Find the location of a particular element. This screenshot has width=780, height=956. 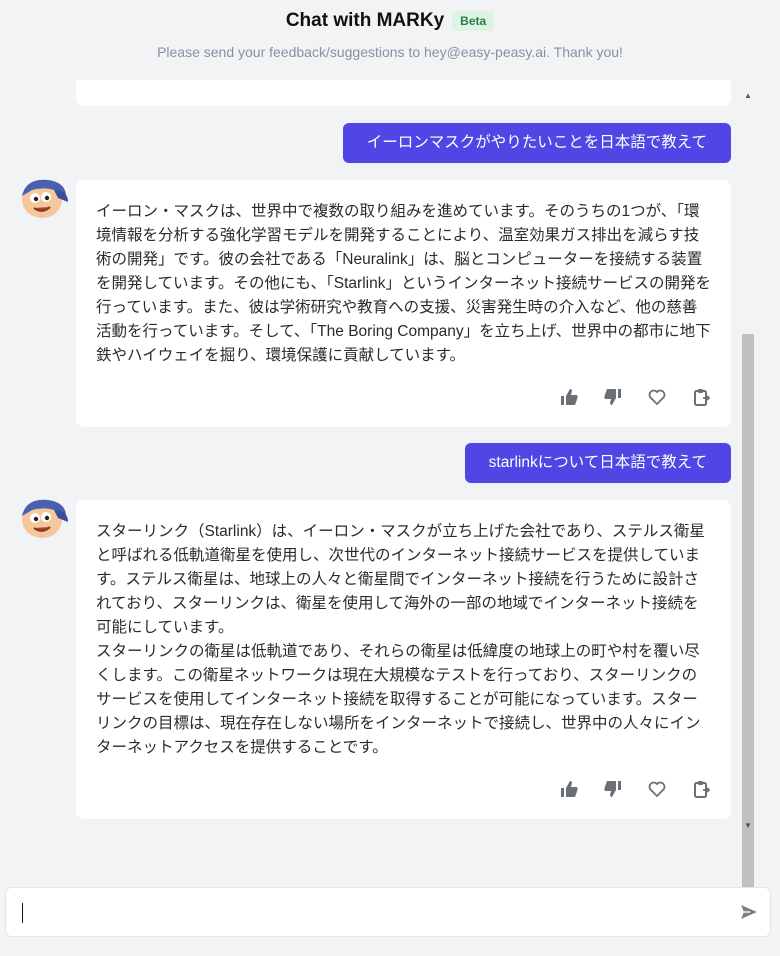

chat-scrollbar: ▲ ▼ is located at coordinates (747, 495).